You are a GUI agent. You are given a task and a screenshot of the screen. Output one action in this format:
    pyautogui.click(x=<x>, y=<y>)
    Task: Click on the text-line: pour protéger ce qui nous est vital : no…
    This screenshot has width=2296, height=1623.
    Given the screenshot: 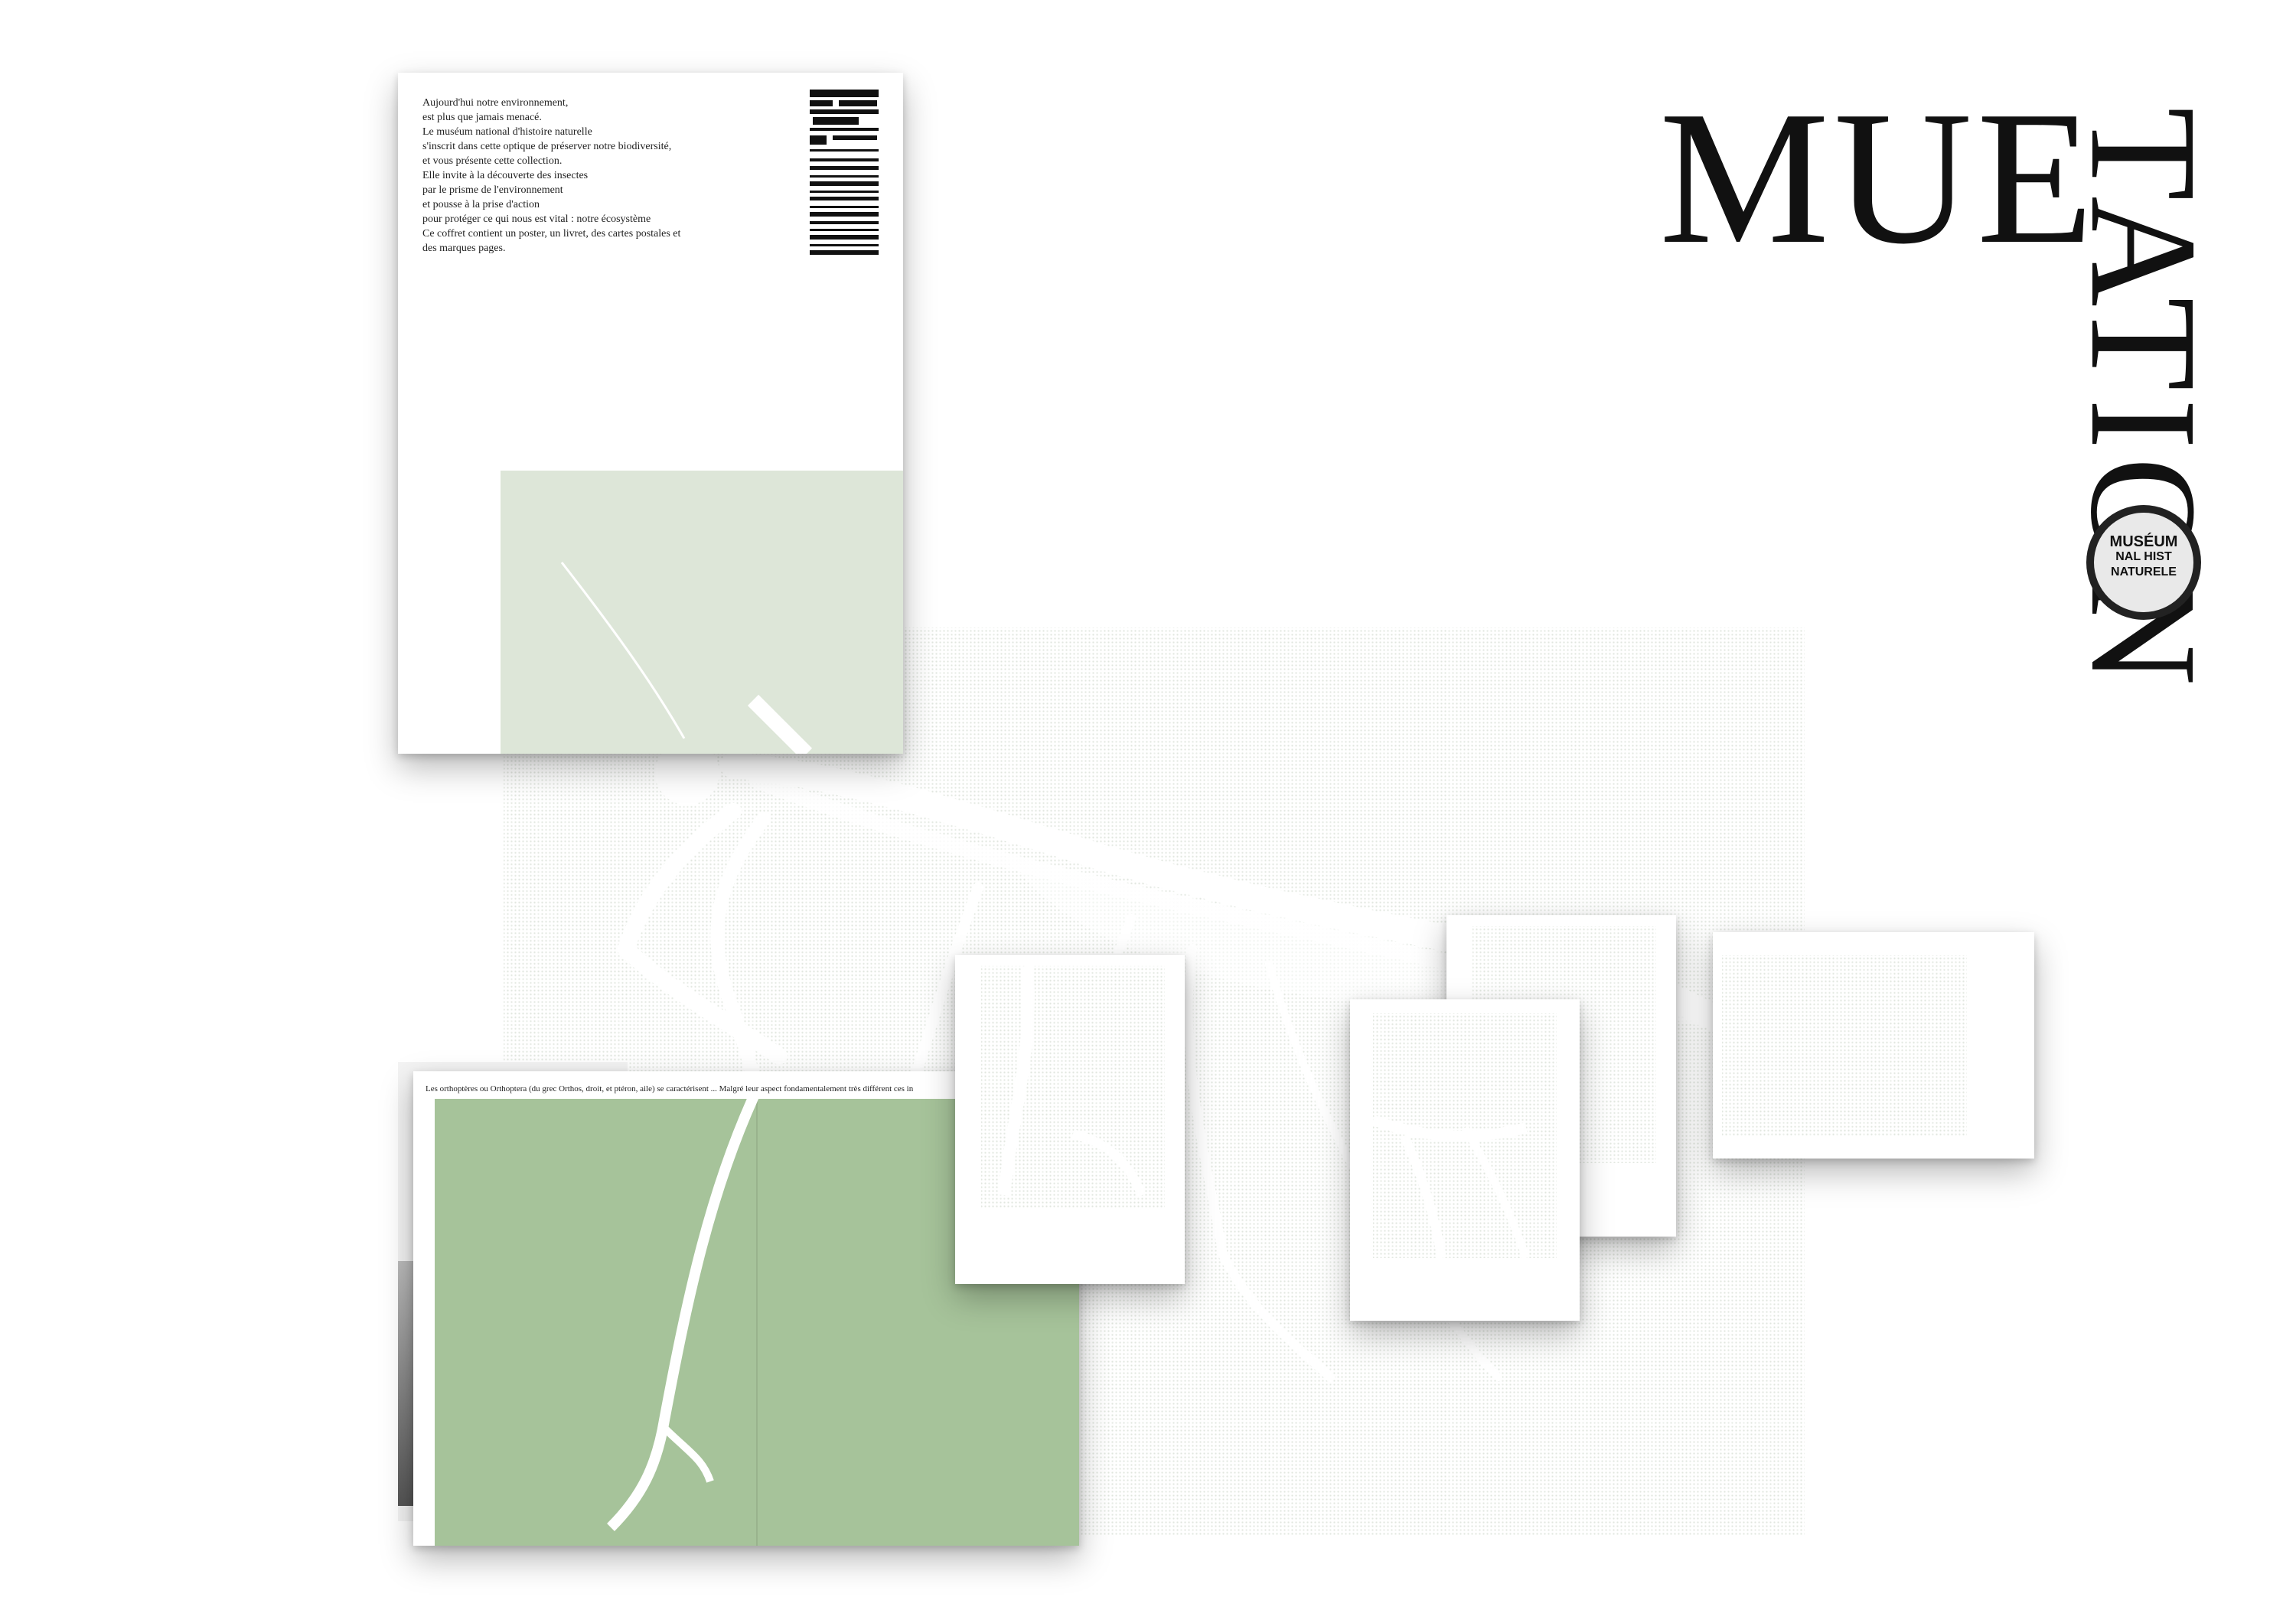 What is the action you would take?
    pyautogui.click(x=536, y=219)
    